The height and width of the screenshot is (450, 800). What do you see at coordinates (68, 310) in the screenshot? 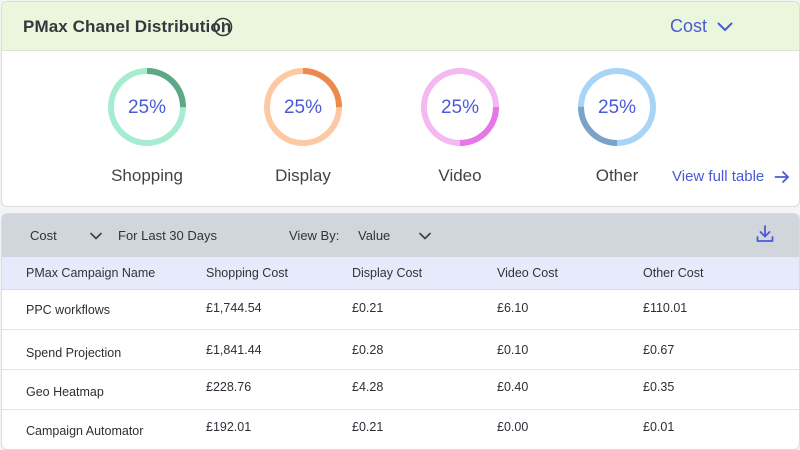
I see `campaign-name-cell: PPC workflows` at bounding box center [68, 310].